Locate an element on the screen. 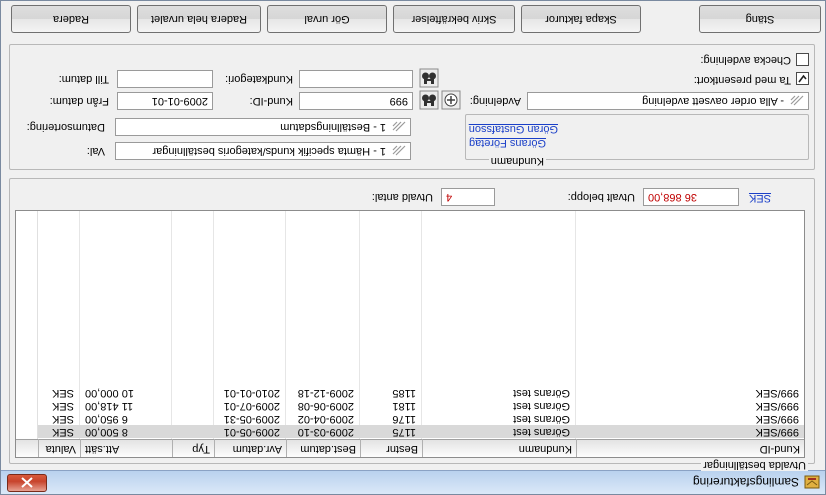 The height and width of the screenshot is (495, 826). close-window-button is located at coordinates (27, 483).